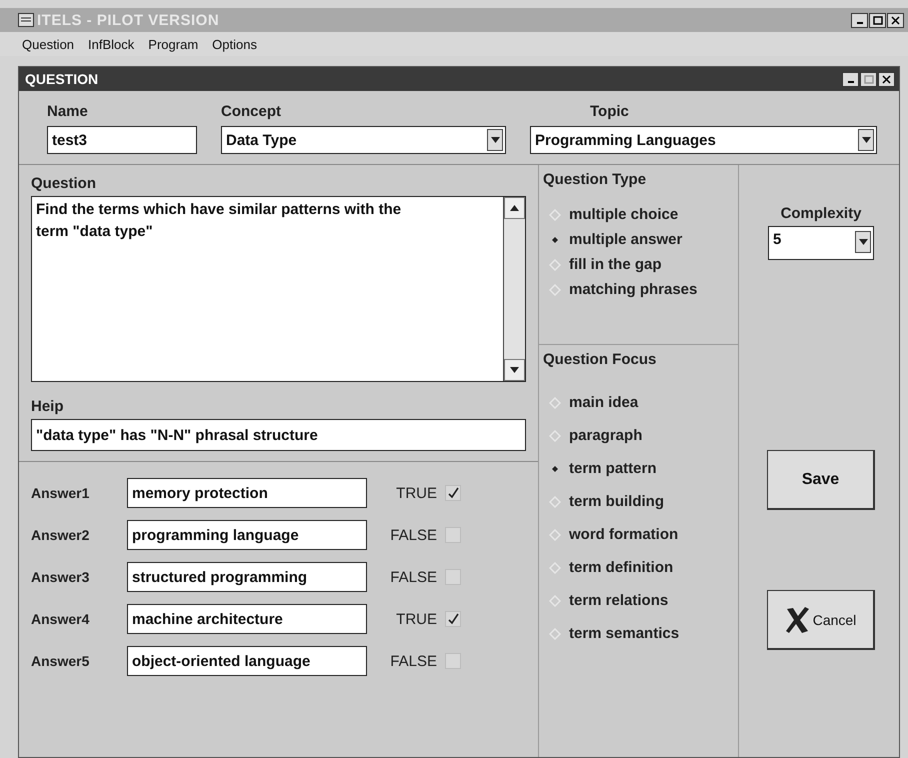 The image size is (908, 758). Describe the element at coordinates (605, 435) in the screenshot. I see `radio-option: paragraph` at that location.